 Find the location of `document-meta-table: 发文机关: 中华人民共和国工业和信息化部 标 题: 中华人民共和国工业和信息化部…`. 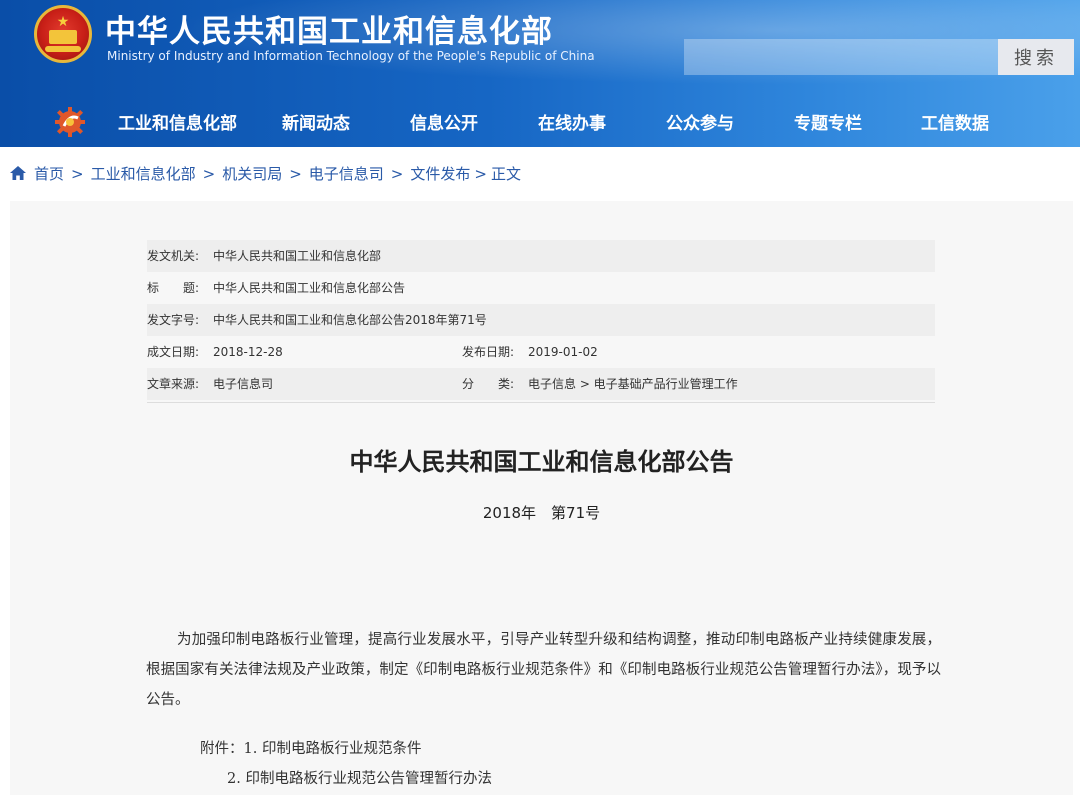

document-meta-table: 发文机关: 中华人民共和国工业和信息化部 标 题: 中华人民共和国工业和信息化部… is located at coordinates (541, 320).